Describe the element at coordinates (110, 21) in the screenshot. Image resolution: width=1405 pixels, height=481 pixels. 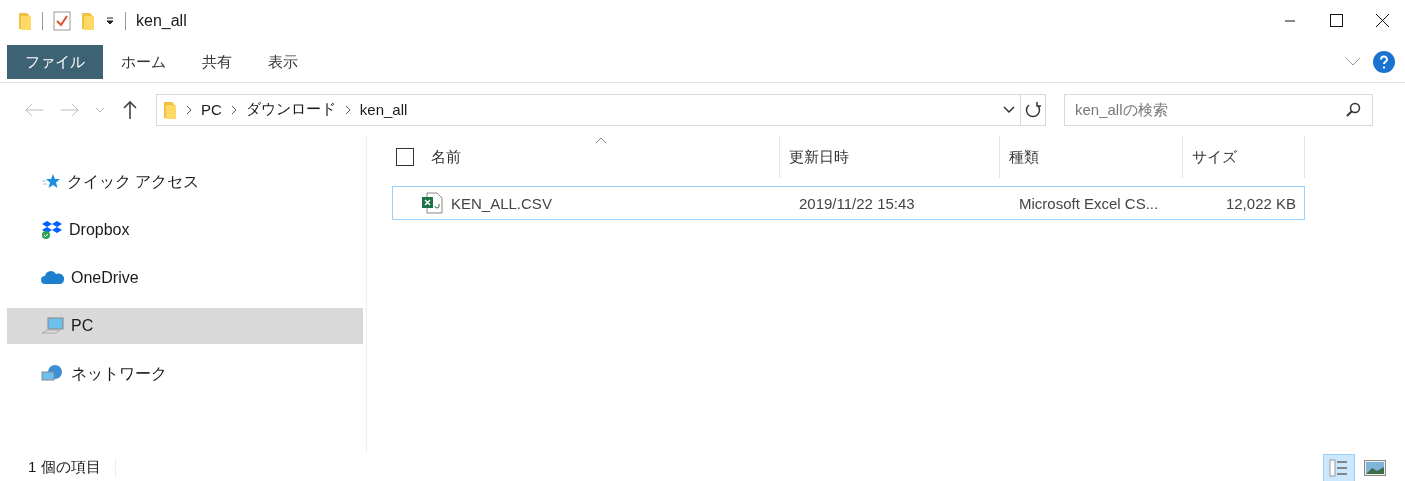
I see `dropdown-icon` at that location.